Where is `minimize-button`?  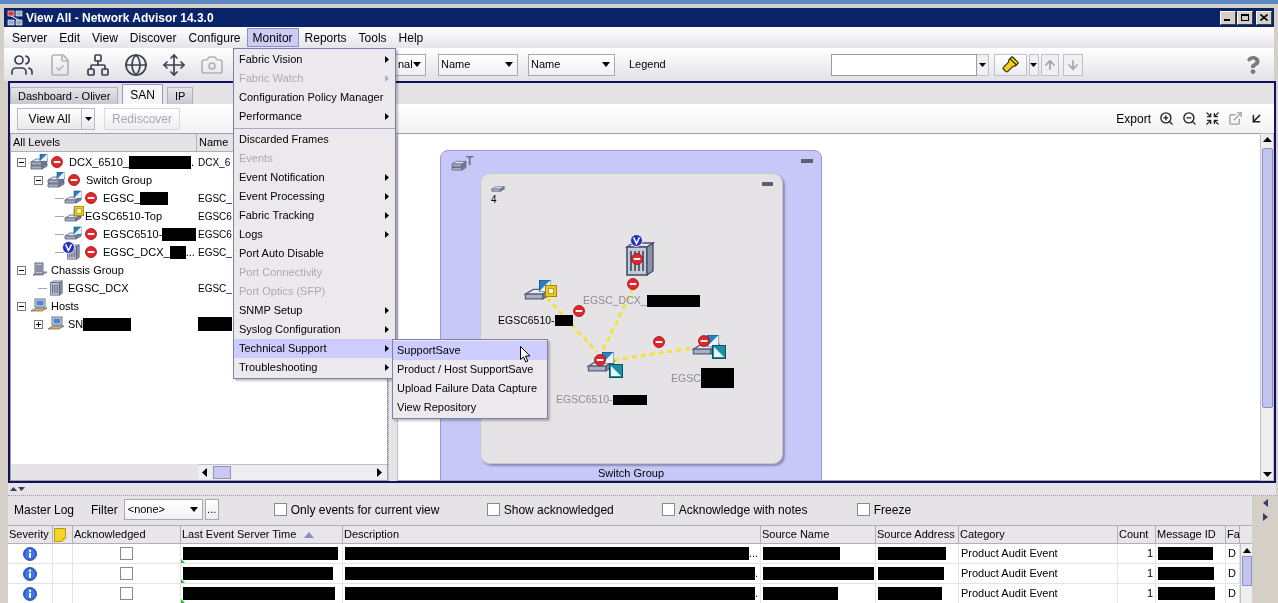
minimize-button is located at coordinates (1228, 17).